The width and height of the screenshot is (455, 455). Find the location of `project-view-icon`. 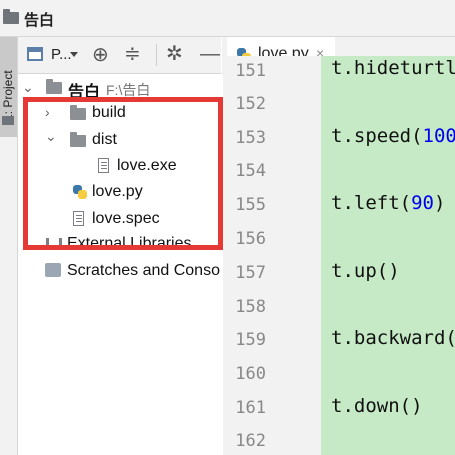

project-view-icon is located at coordinates (35, 54).